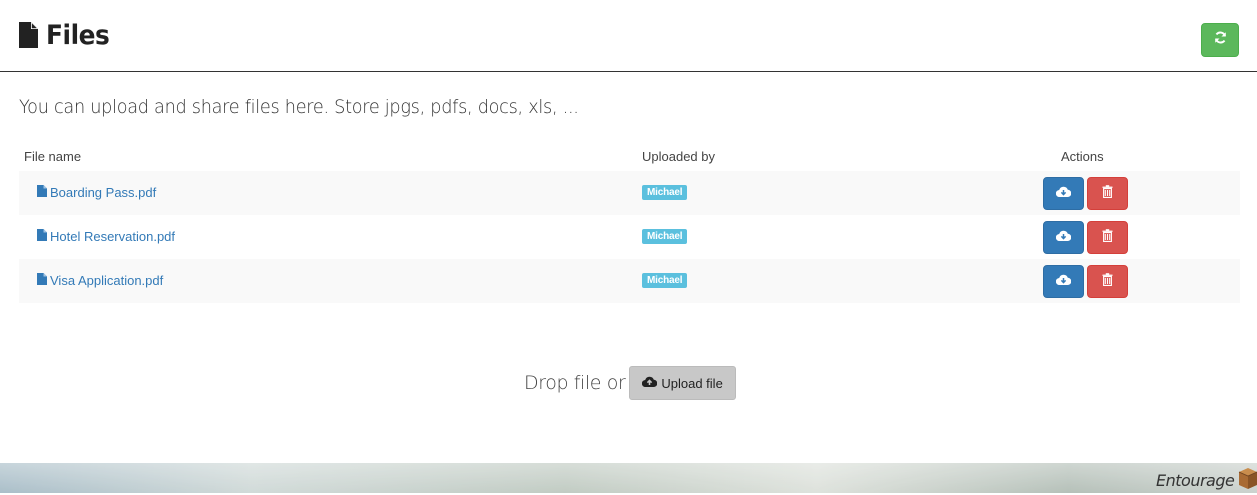  I want to click on column-header-uploaded-by: Uploaded by, so click(678, 156).